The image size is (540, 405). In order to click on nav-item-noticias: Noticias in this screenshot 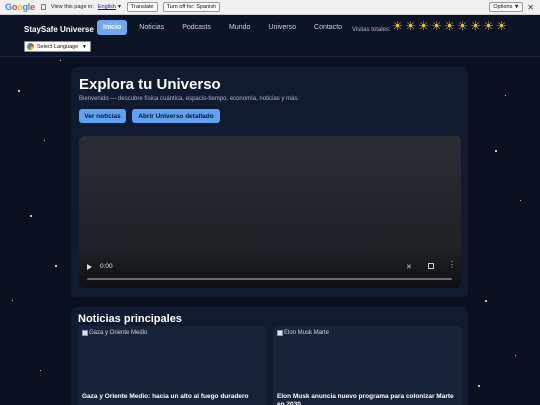, I will do `click(151, 27)`.